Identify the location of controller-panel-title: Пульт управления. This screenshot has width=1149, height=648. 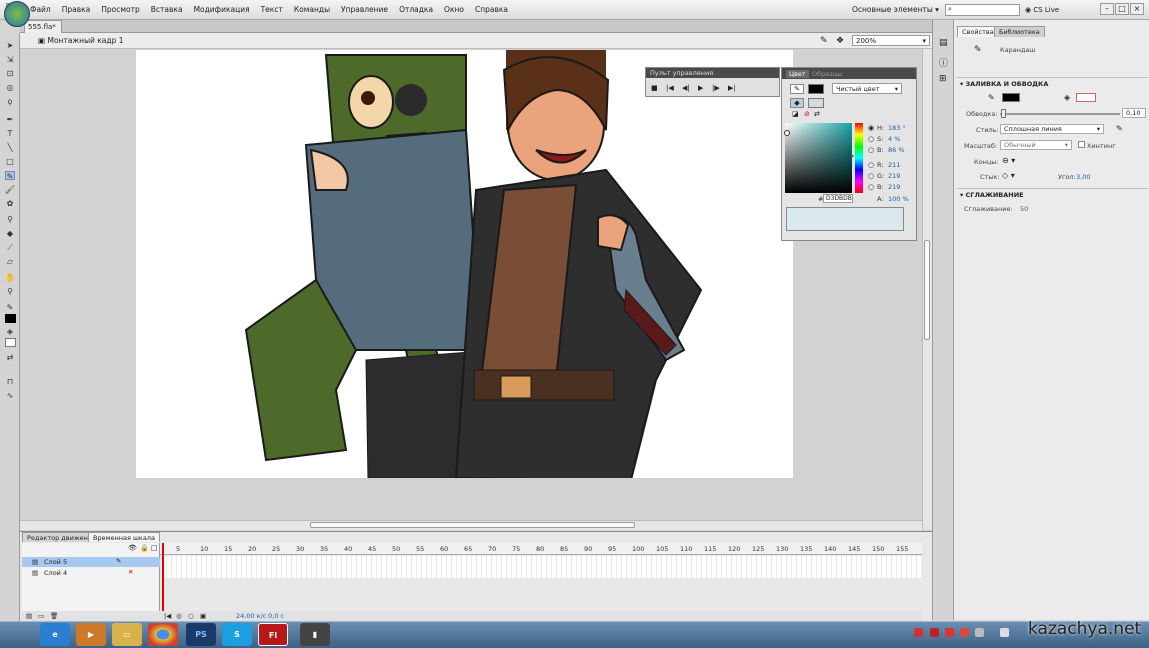
(712, 73).